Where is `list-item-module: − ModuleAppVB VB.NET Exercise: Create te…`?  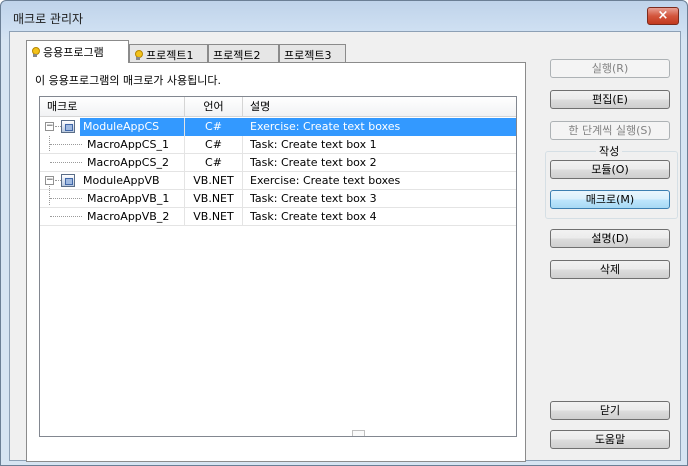
list-item-module: − ModuleAppVB VB.NET Exercise: Create te… is located at coordinates (278, 181).